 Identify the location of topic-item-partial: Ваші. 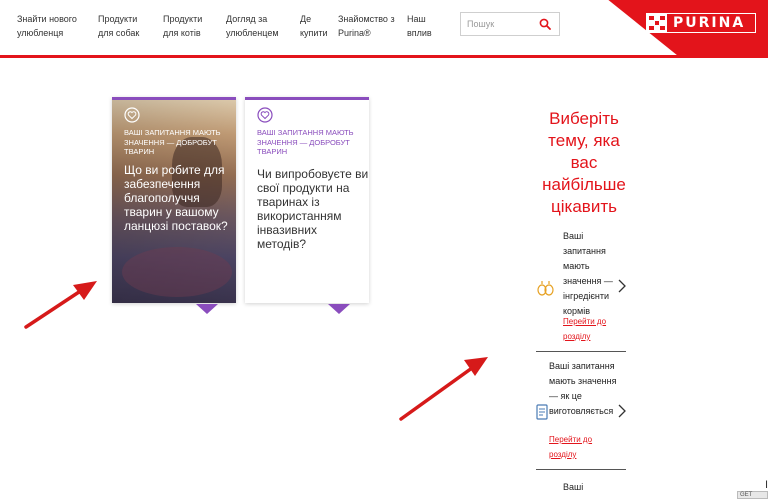
(593, 487).